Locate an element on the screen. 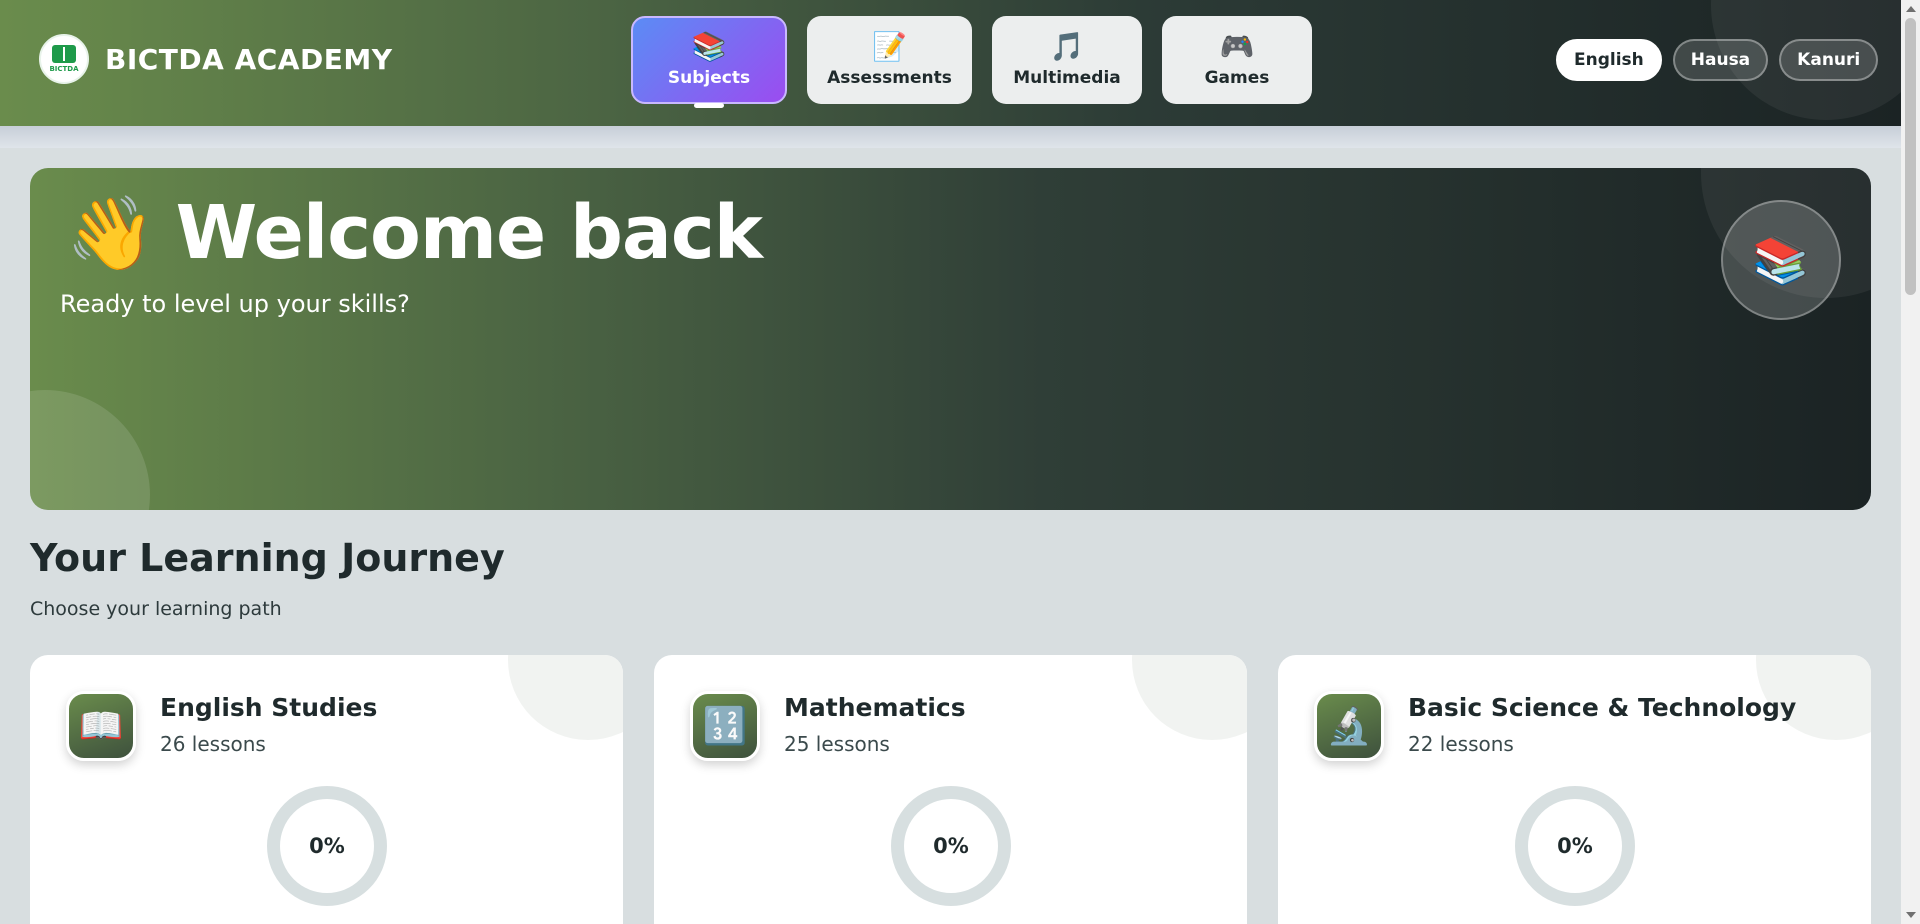 The width and height of the screenshot is (1920, 924). tab-label: Subjects is located at coordinates (709, 78).